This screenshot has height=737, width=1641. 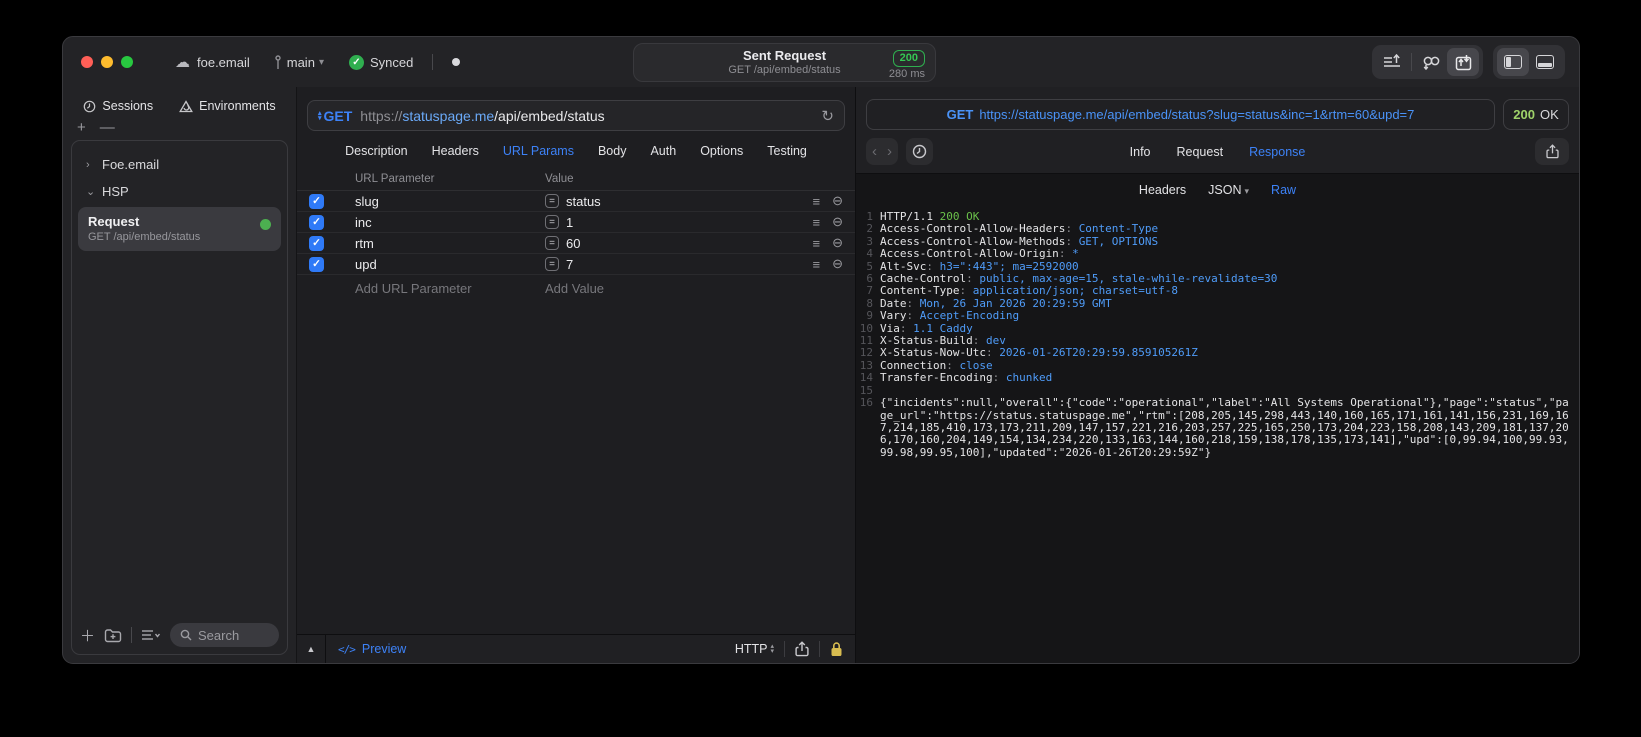 What do you see at coordinates (450, 264) in the screenshot?
I see `param-name: upd` at bounding box center [450, 264].